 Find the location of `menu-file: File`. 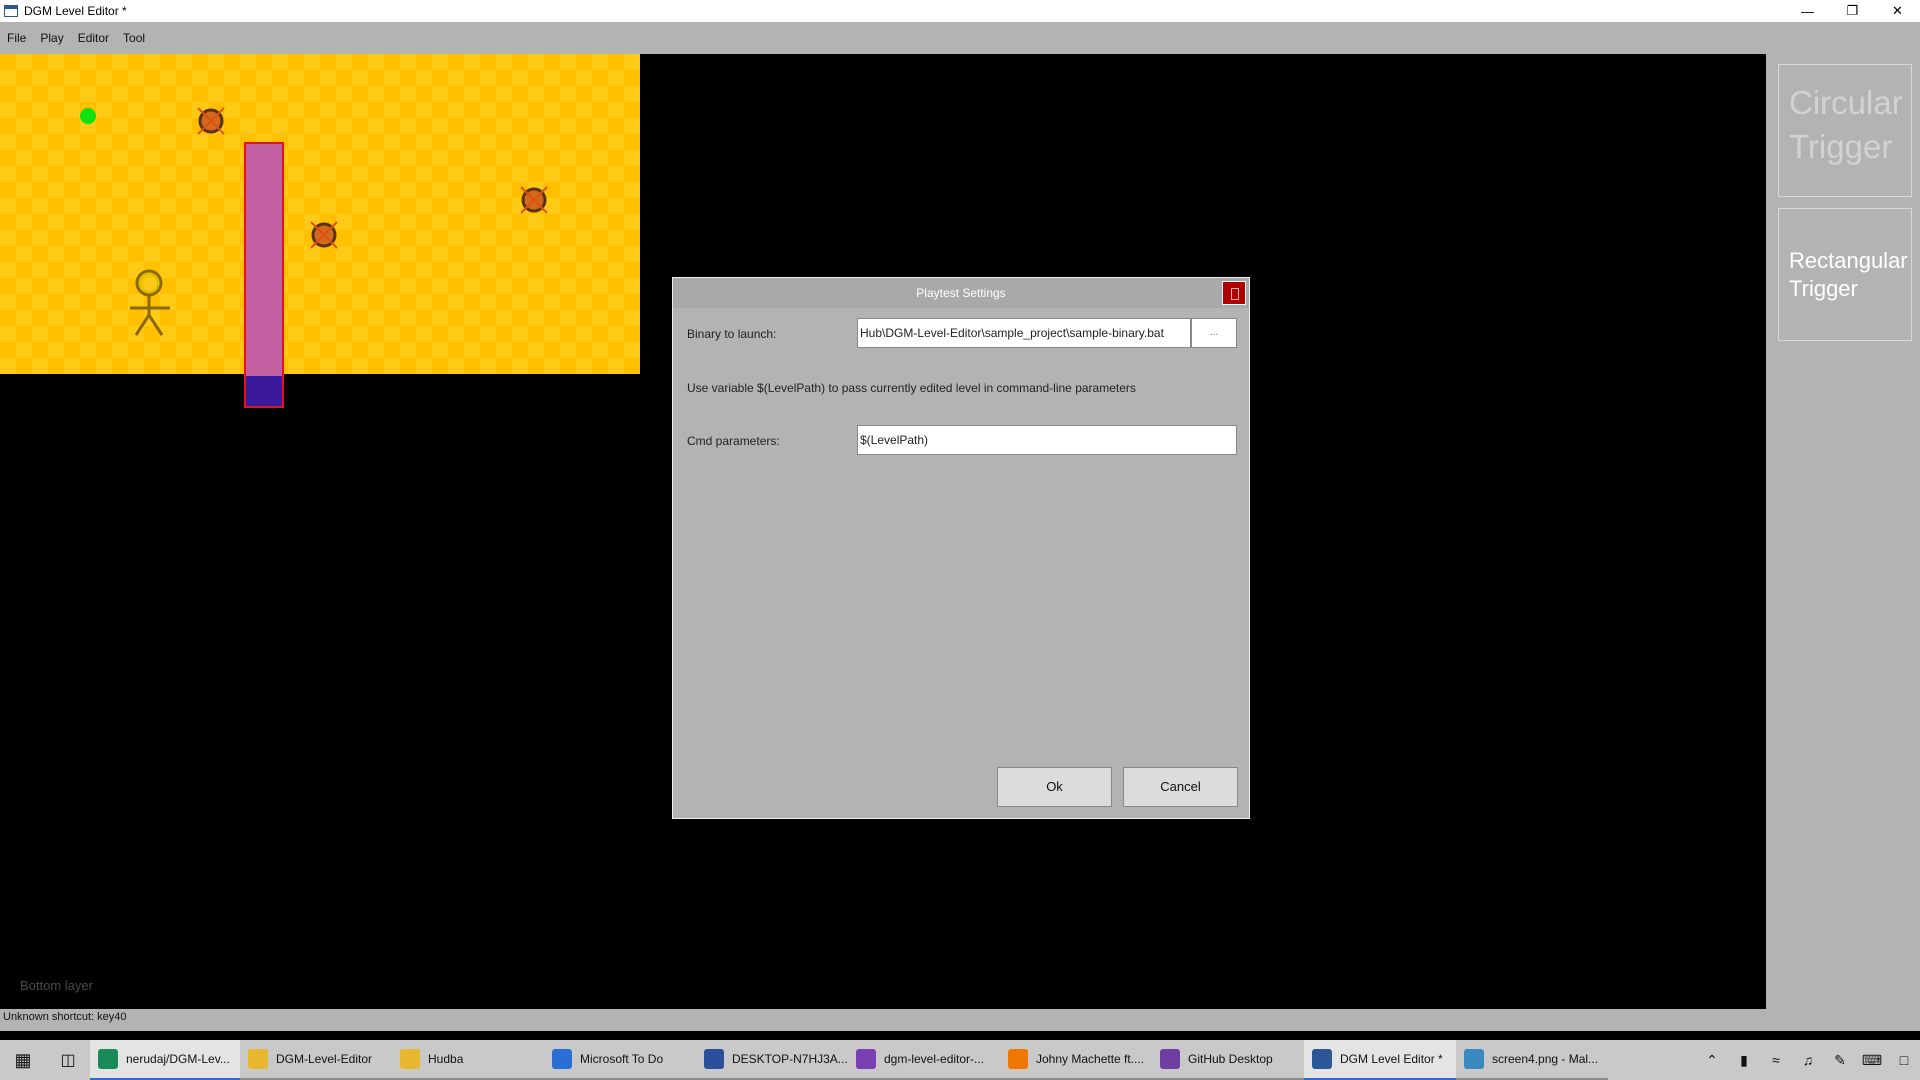

menu-file: File is located at coordinates (16, 38).